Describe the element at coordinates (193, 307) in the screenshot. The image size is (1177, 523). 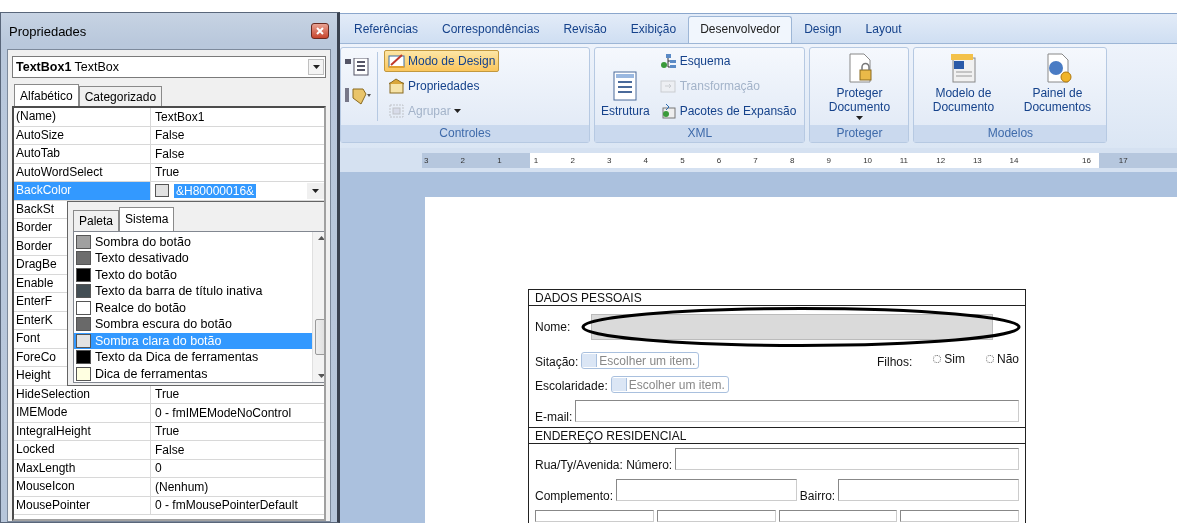
I see `color-option: Realce do botão` at that location.